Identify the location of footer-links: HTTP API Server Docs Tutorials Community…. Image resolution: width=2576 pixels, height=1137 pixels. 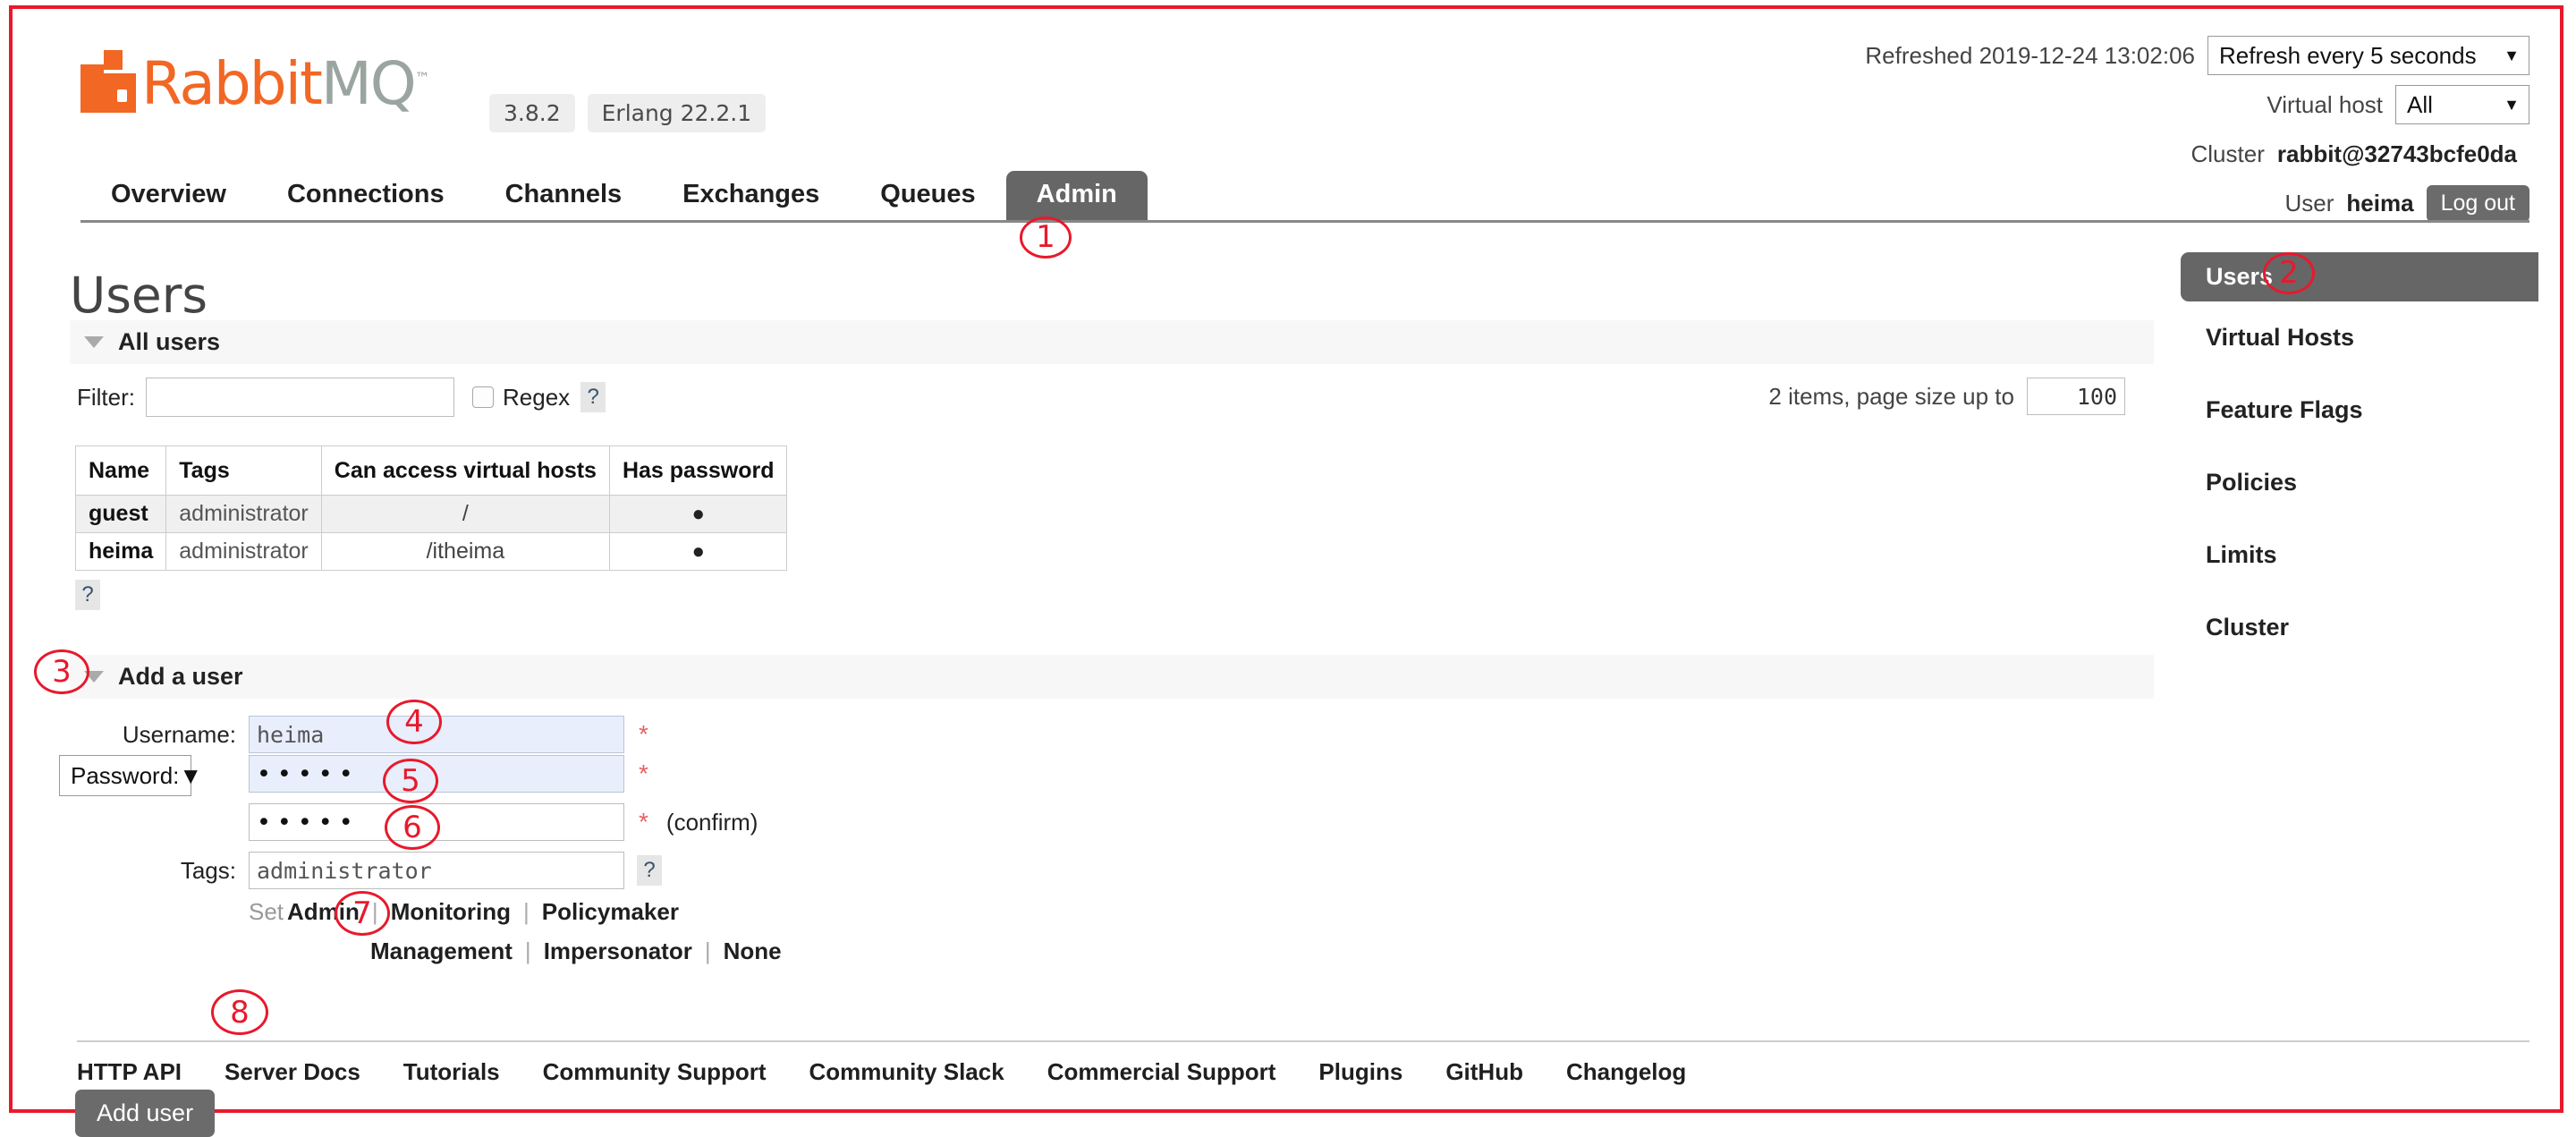
(1303, 1063).